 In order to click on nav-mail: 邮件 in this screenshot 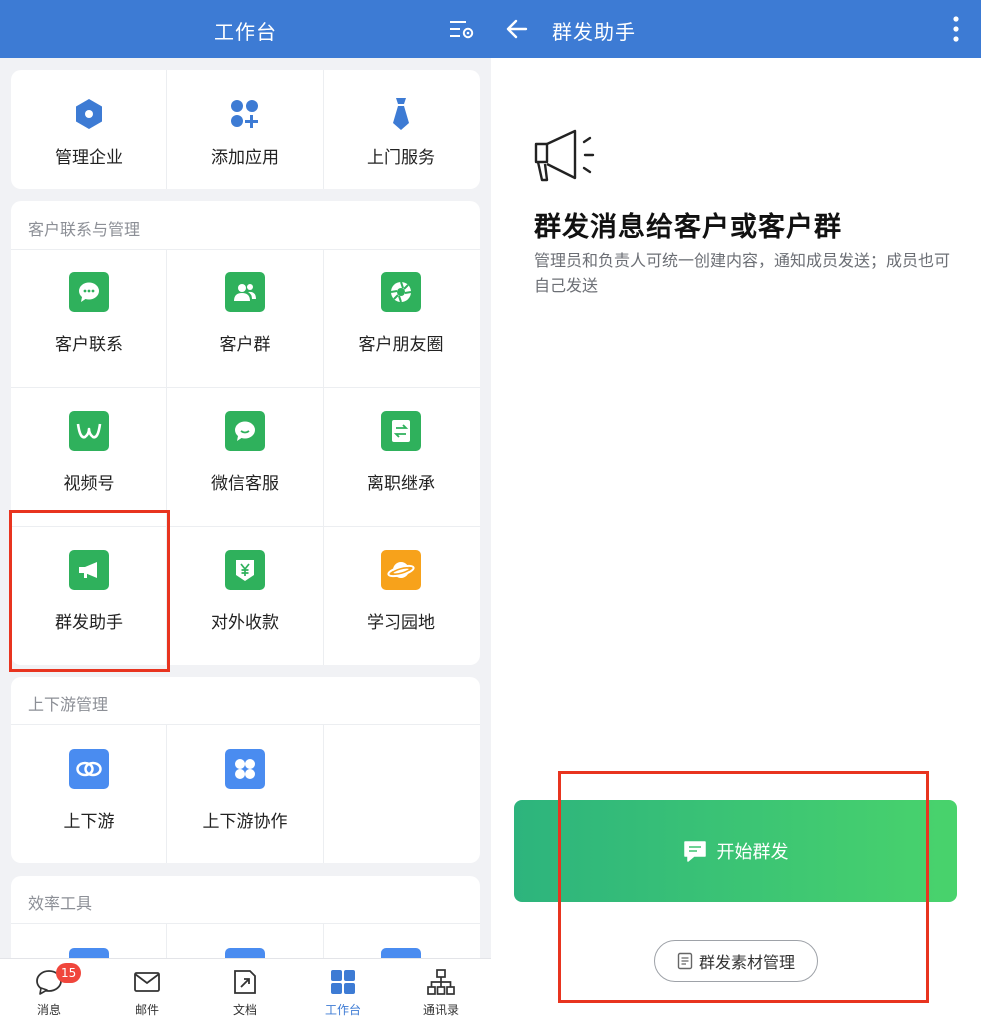, I will do `click(147, 991)`.